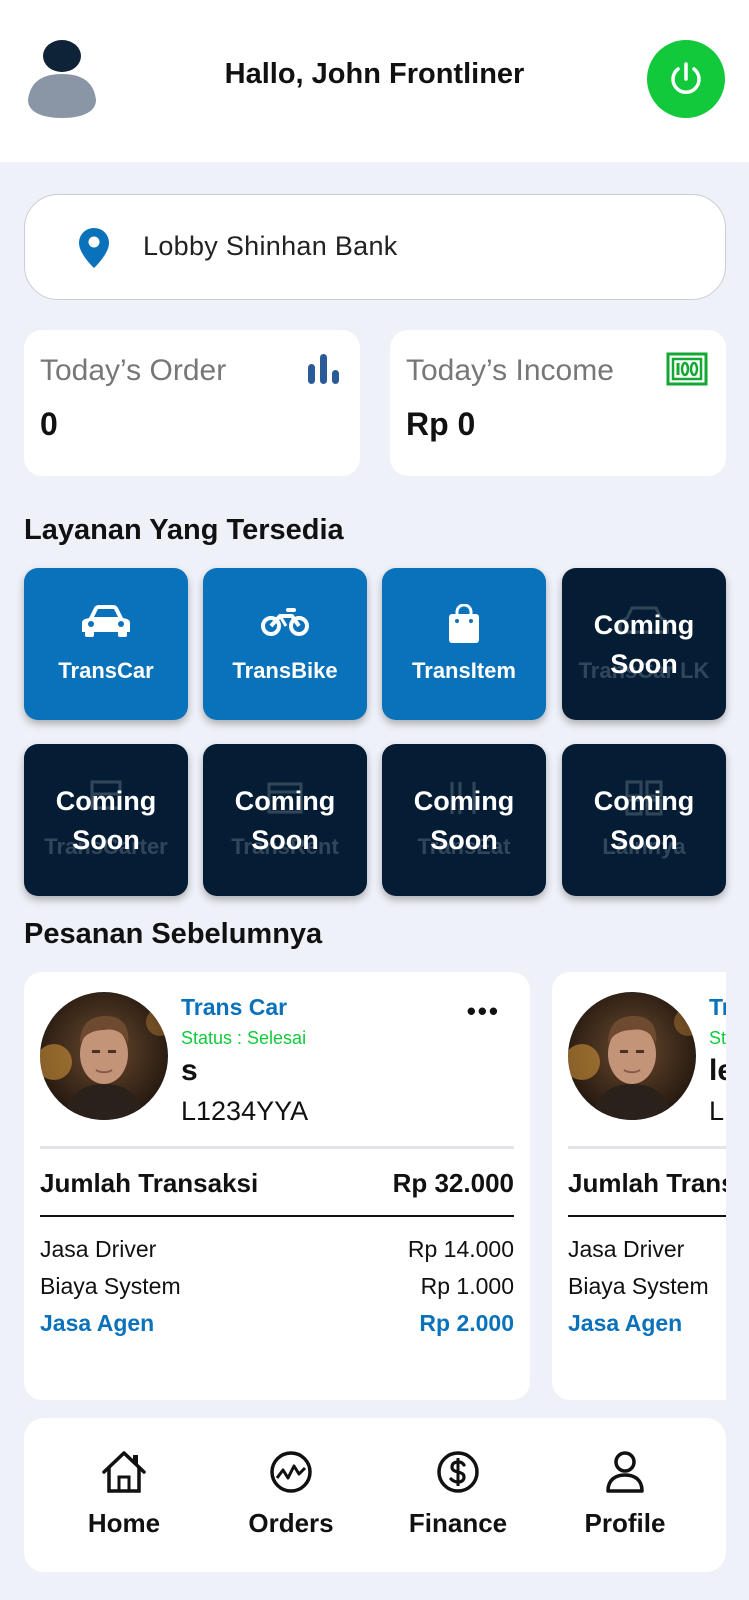 The width and height of the screenshot is (749, 1600). I want to click on fee-value: Rp 14.000, so click(460, 1249).